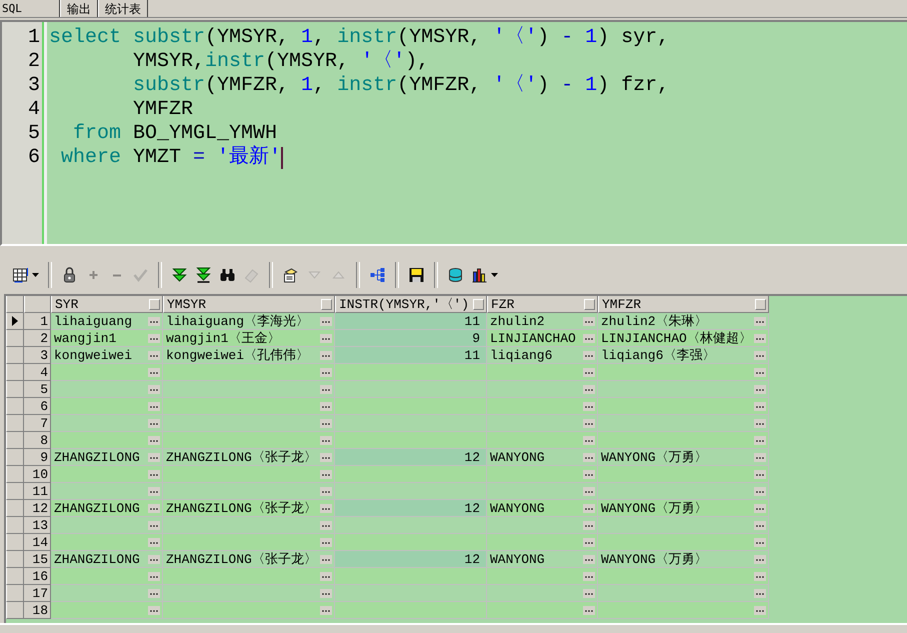  What do you see at coordinates (655, 508) in the screenshot?
I see `table-cell-text: WANYONG〈万勇〉` at bounding box center [655, 508].